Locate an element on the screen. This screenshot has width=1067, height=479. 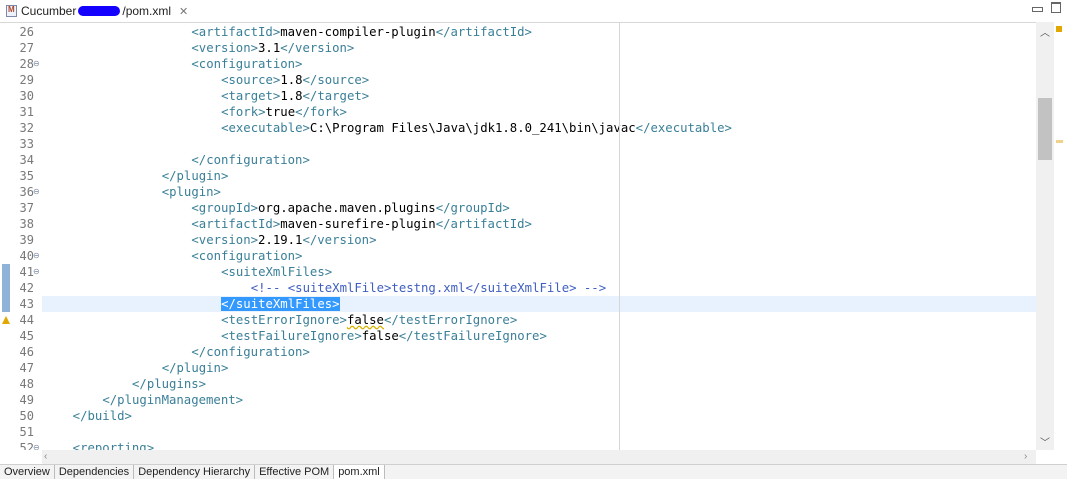
code-text: <source>1.8</source> is located at coordinates (295, 80).